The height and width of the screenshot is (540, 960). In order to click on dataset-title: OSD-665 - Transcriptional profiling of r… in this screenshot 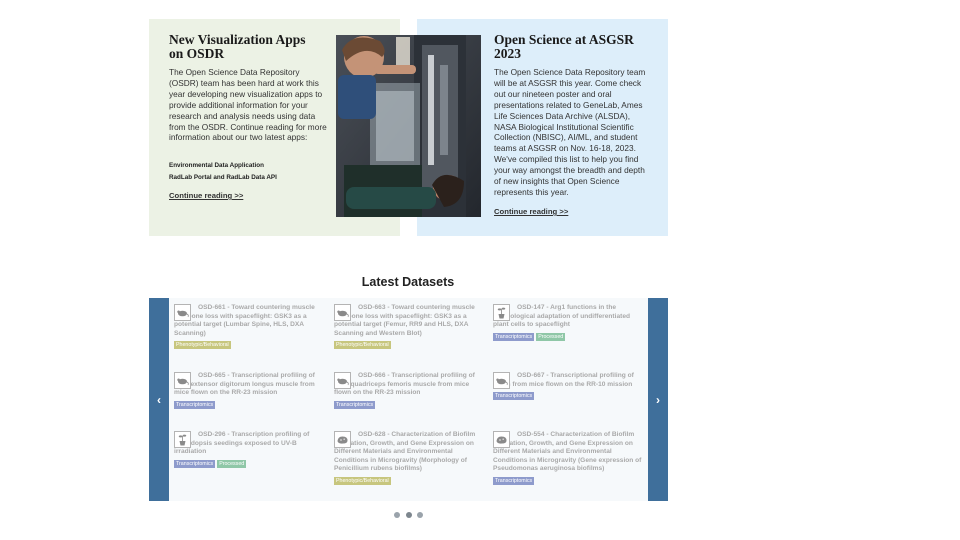, I will do `click(244, 384)`.